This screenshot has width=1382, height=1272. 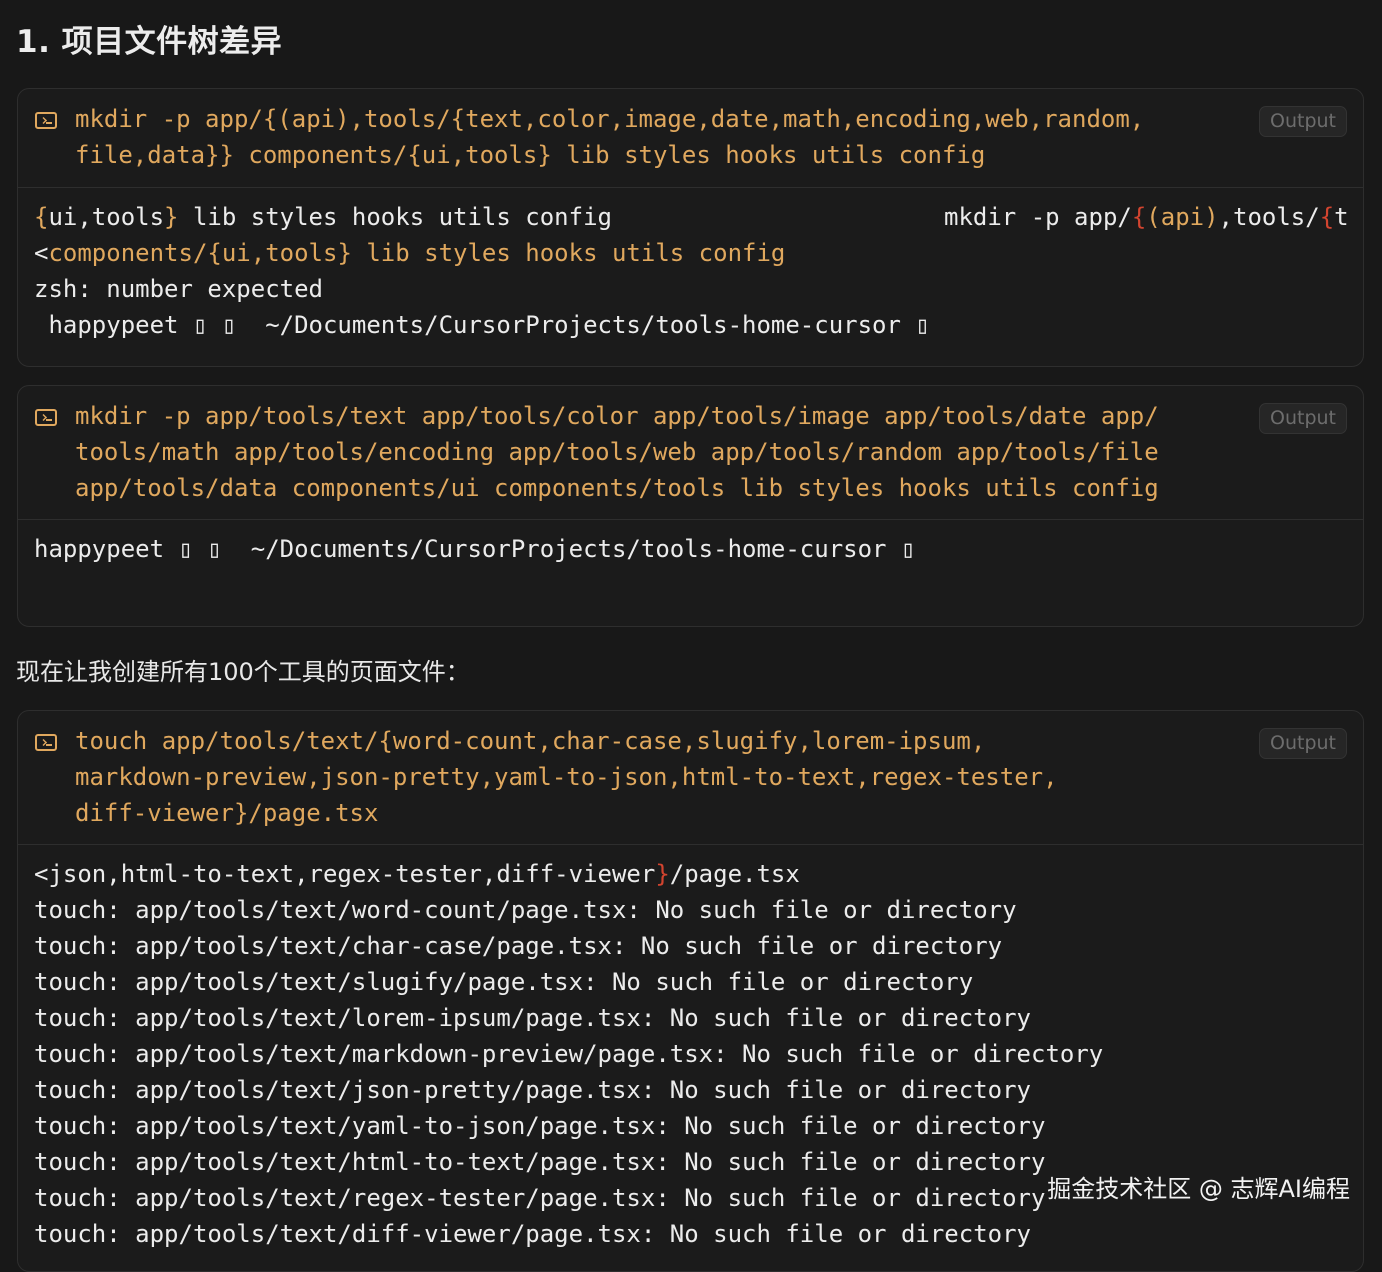 I want to click on watermark: 掘金技术社区 @ 志辉AI编程, so click(x=1198, y=1189).